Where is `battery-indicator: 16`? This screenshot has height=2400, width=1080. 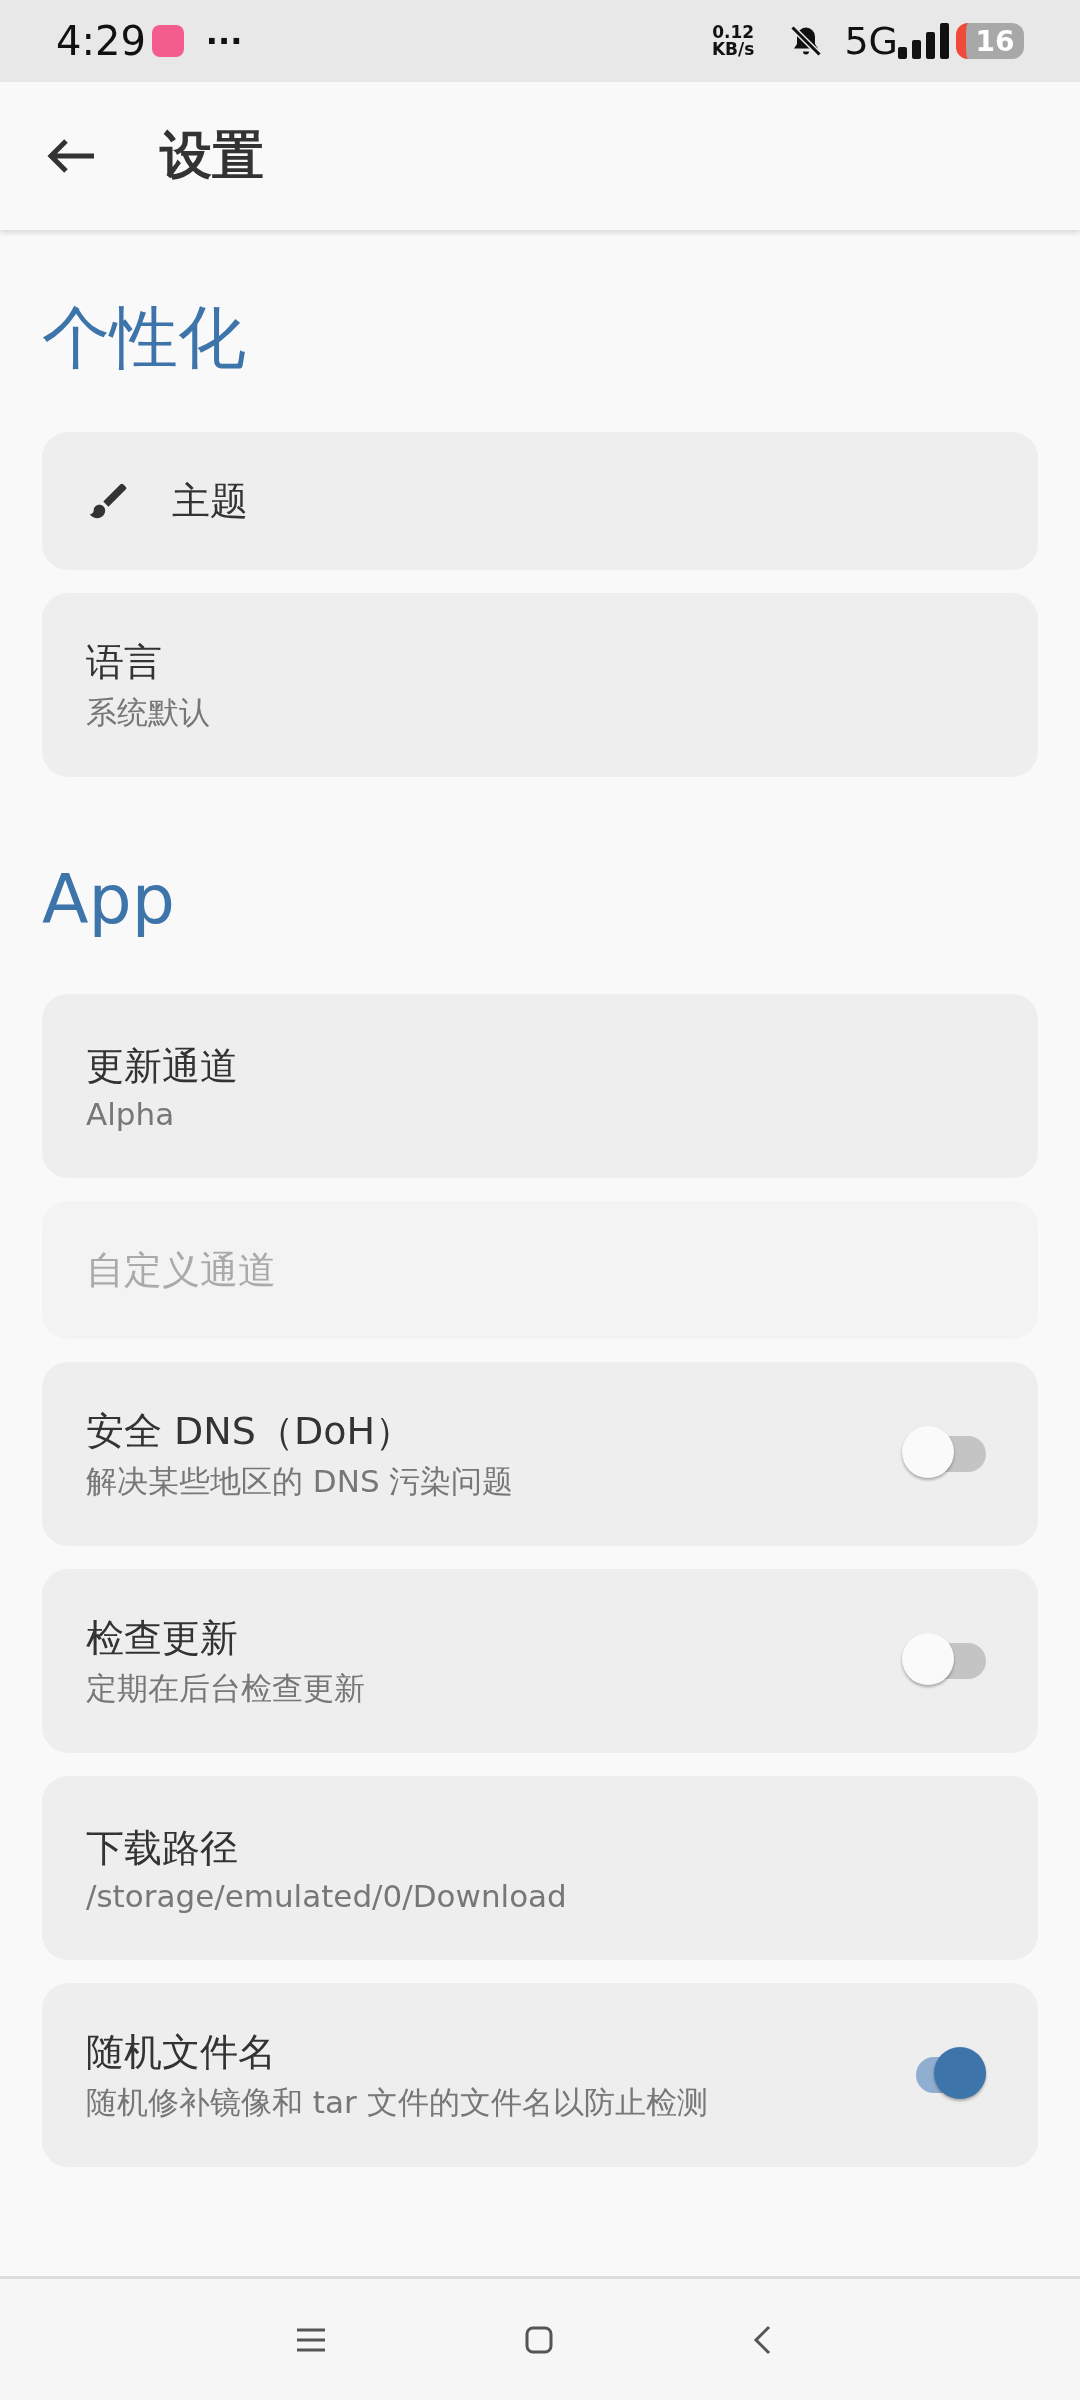 battery-indicator: 16 is located at coordinates (990, 41).